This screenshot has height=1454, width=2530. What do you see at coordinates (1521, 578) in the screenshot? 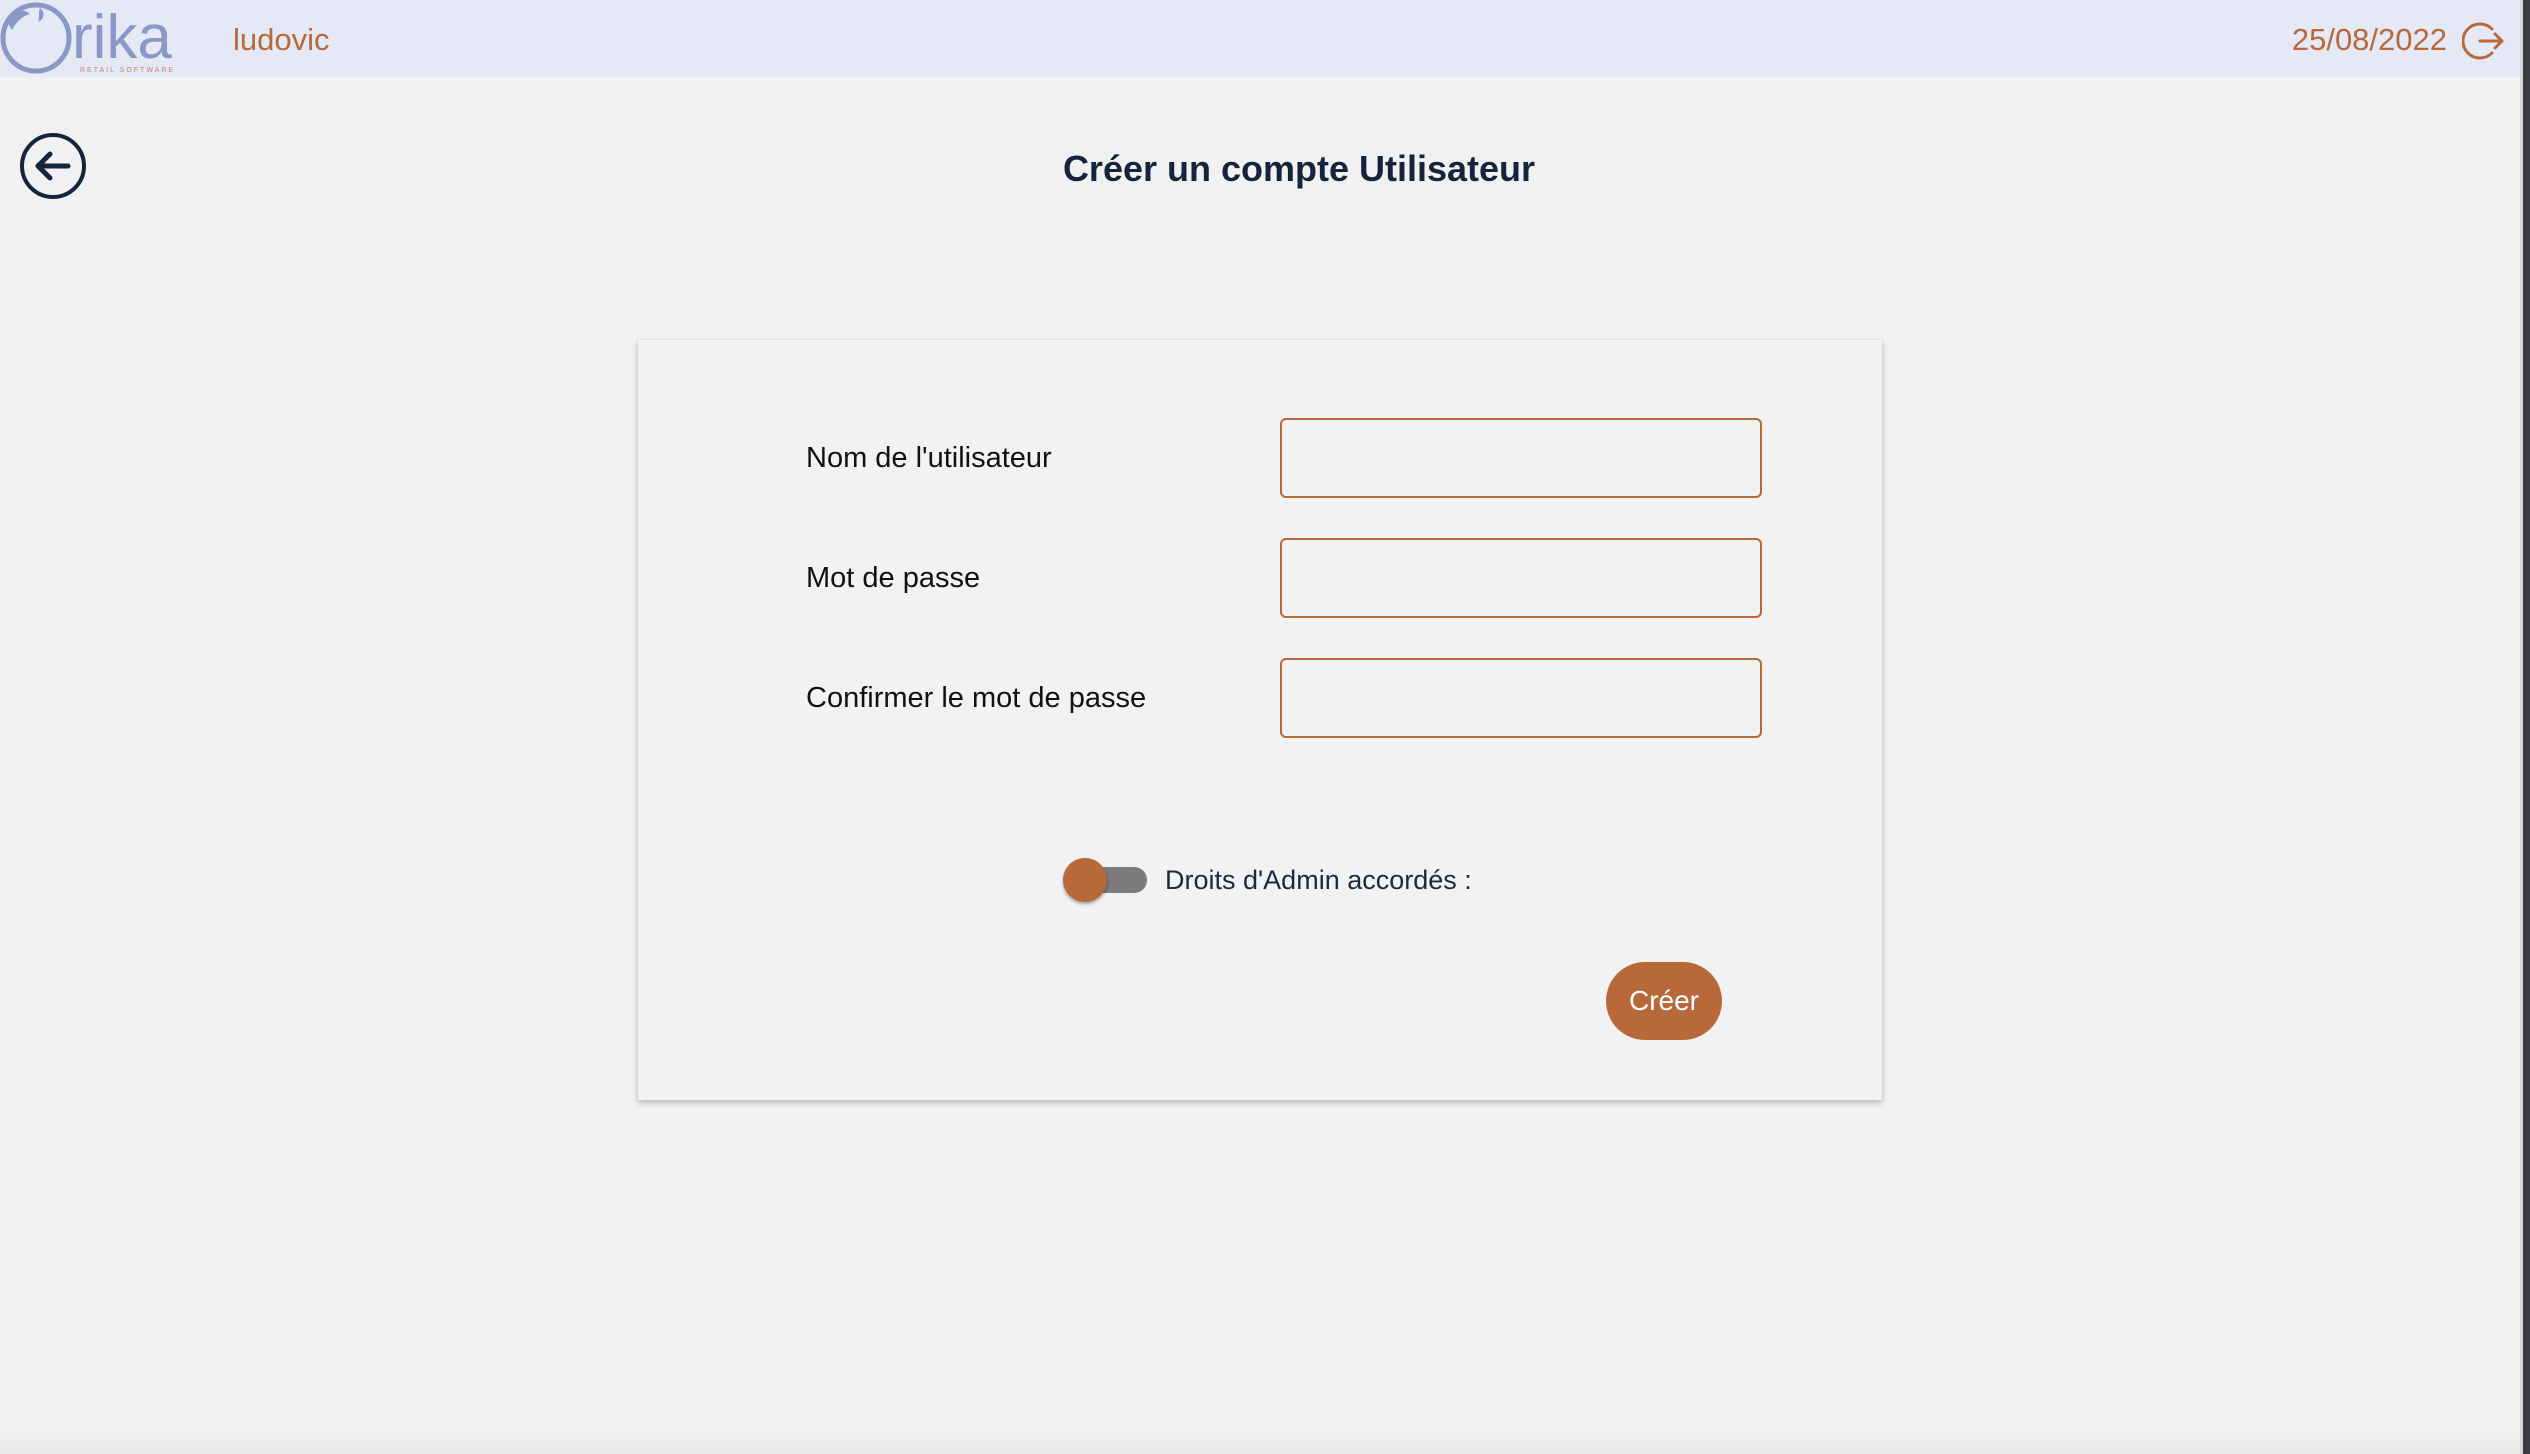
I see `password-input` at bounding box center [1521, 578].